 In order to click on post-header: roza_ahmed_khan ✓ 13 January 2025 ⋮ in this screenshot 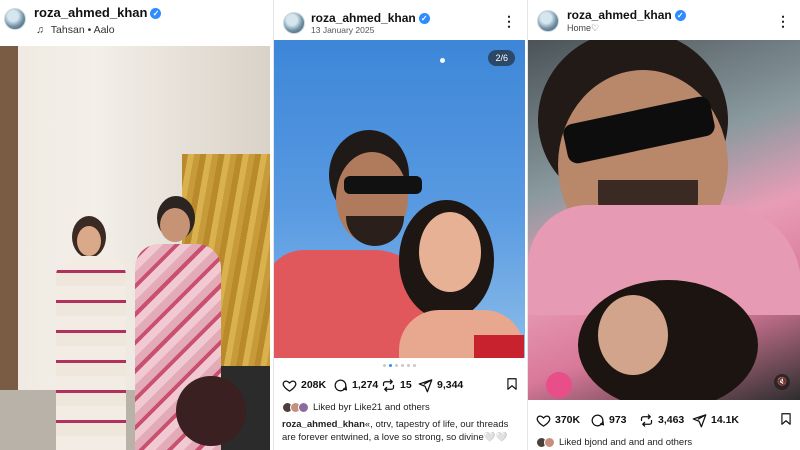, I will do `click(399, 20)`.